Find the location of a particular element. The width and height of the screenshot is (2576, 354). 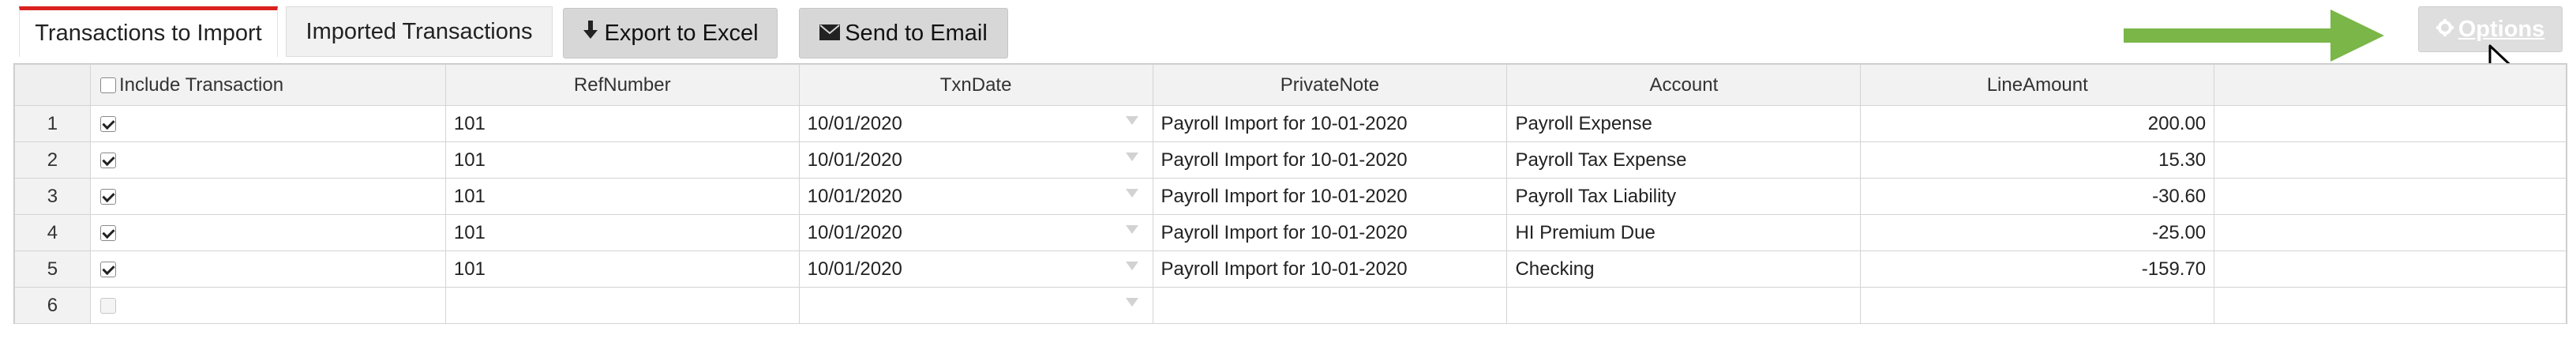

account-cell: HI Premium Due is located at coordinates (1684, 232).